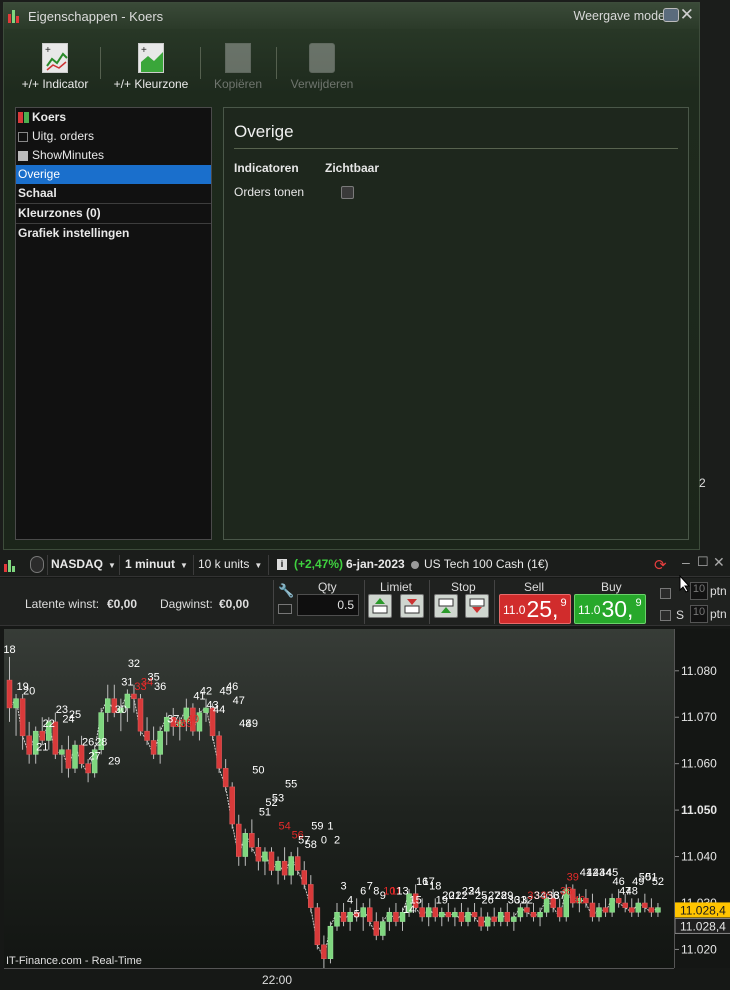  What do you see at coordinates (101, 743) in the screenshot?
I see `bar-number-label: 28` at bounding box center [101, 743].